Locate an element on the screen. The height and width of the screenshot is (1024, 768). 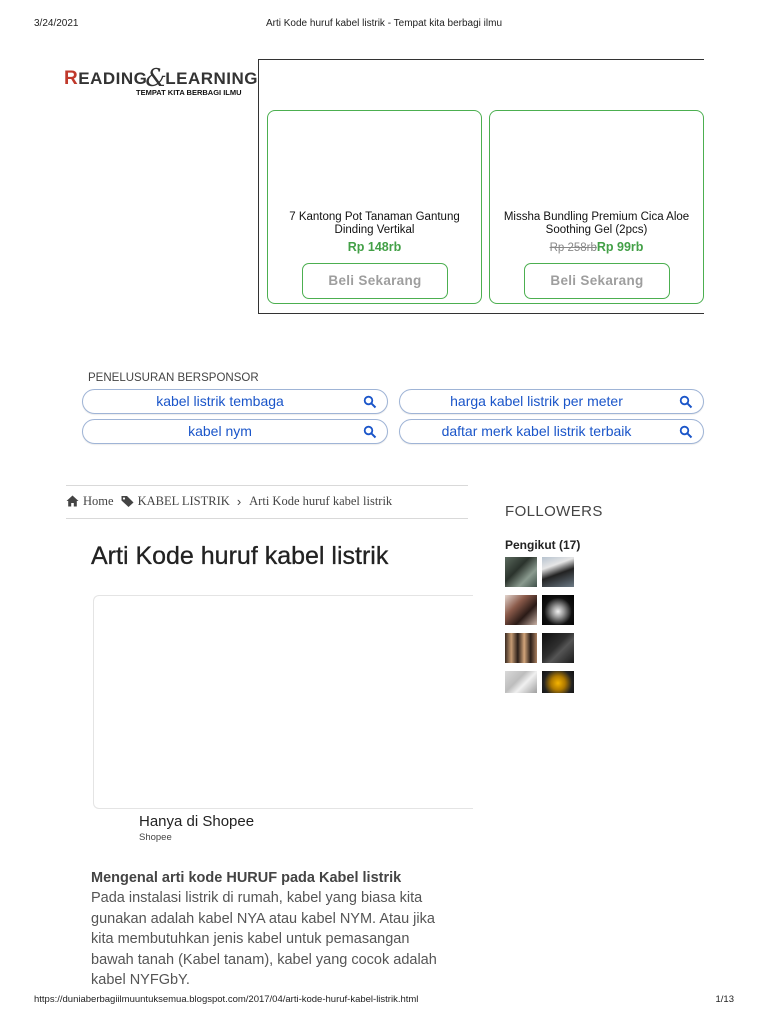
print-page-number: 1/13 is located at coordinates (725, 999).